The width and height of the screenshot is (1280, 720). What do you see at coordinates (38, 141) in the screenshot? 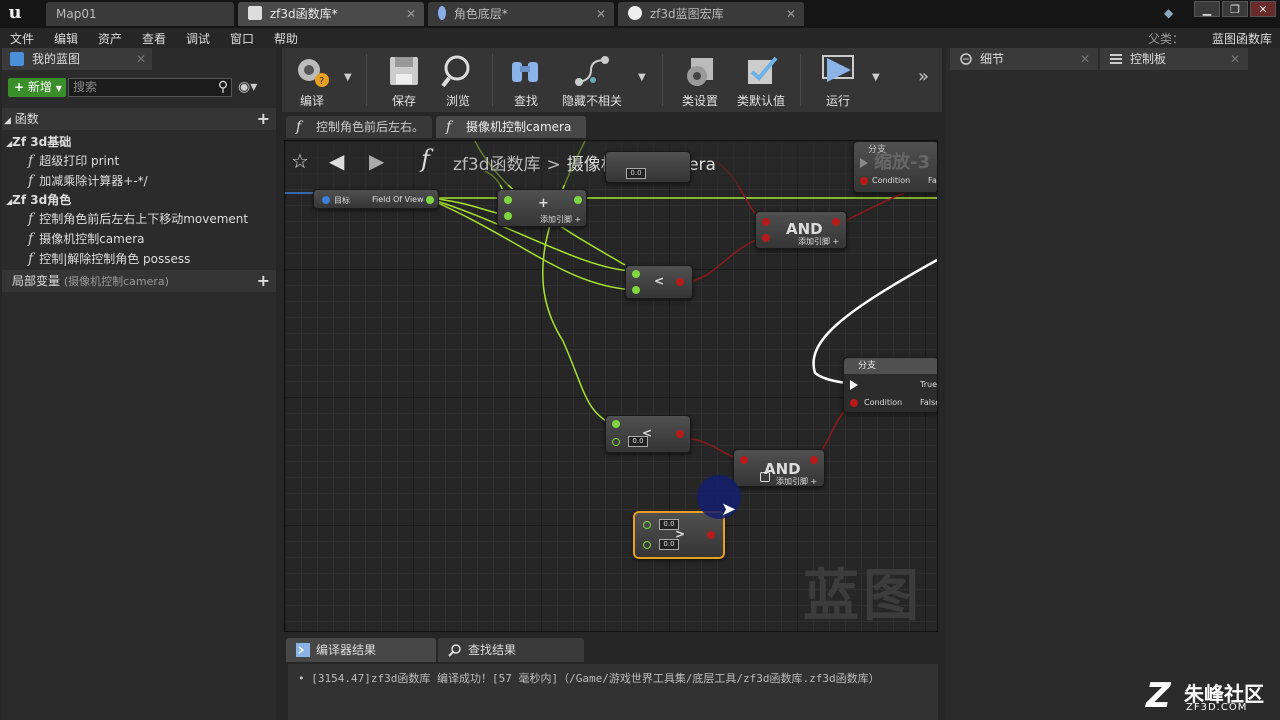
I see `category-zf3d-basic: ◢Zf 3d基础` at bounding box center [38, 141].